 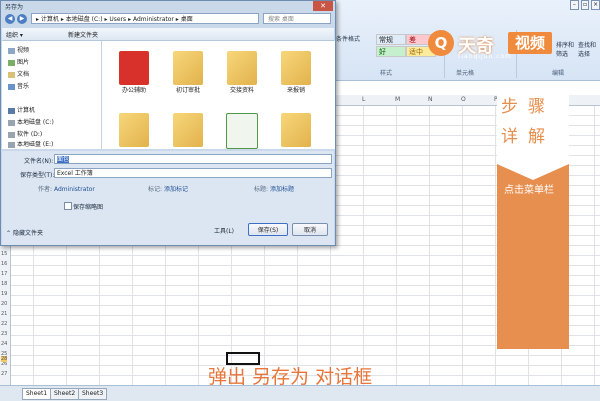 I want to click on hide-folders-label: 隐藏文件夹, so click(x=27, y=233).